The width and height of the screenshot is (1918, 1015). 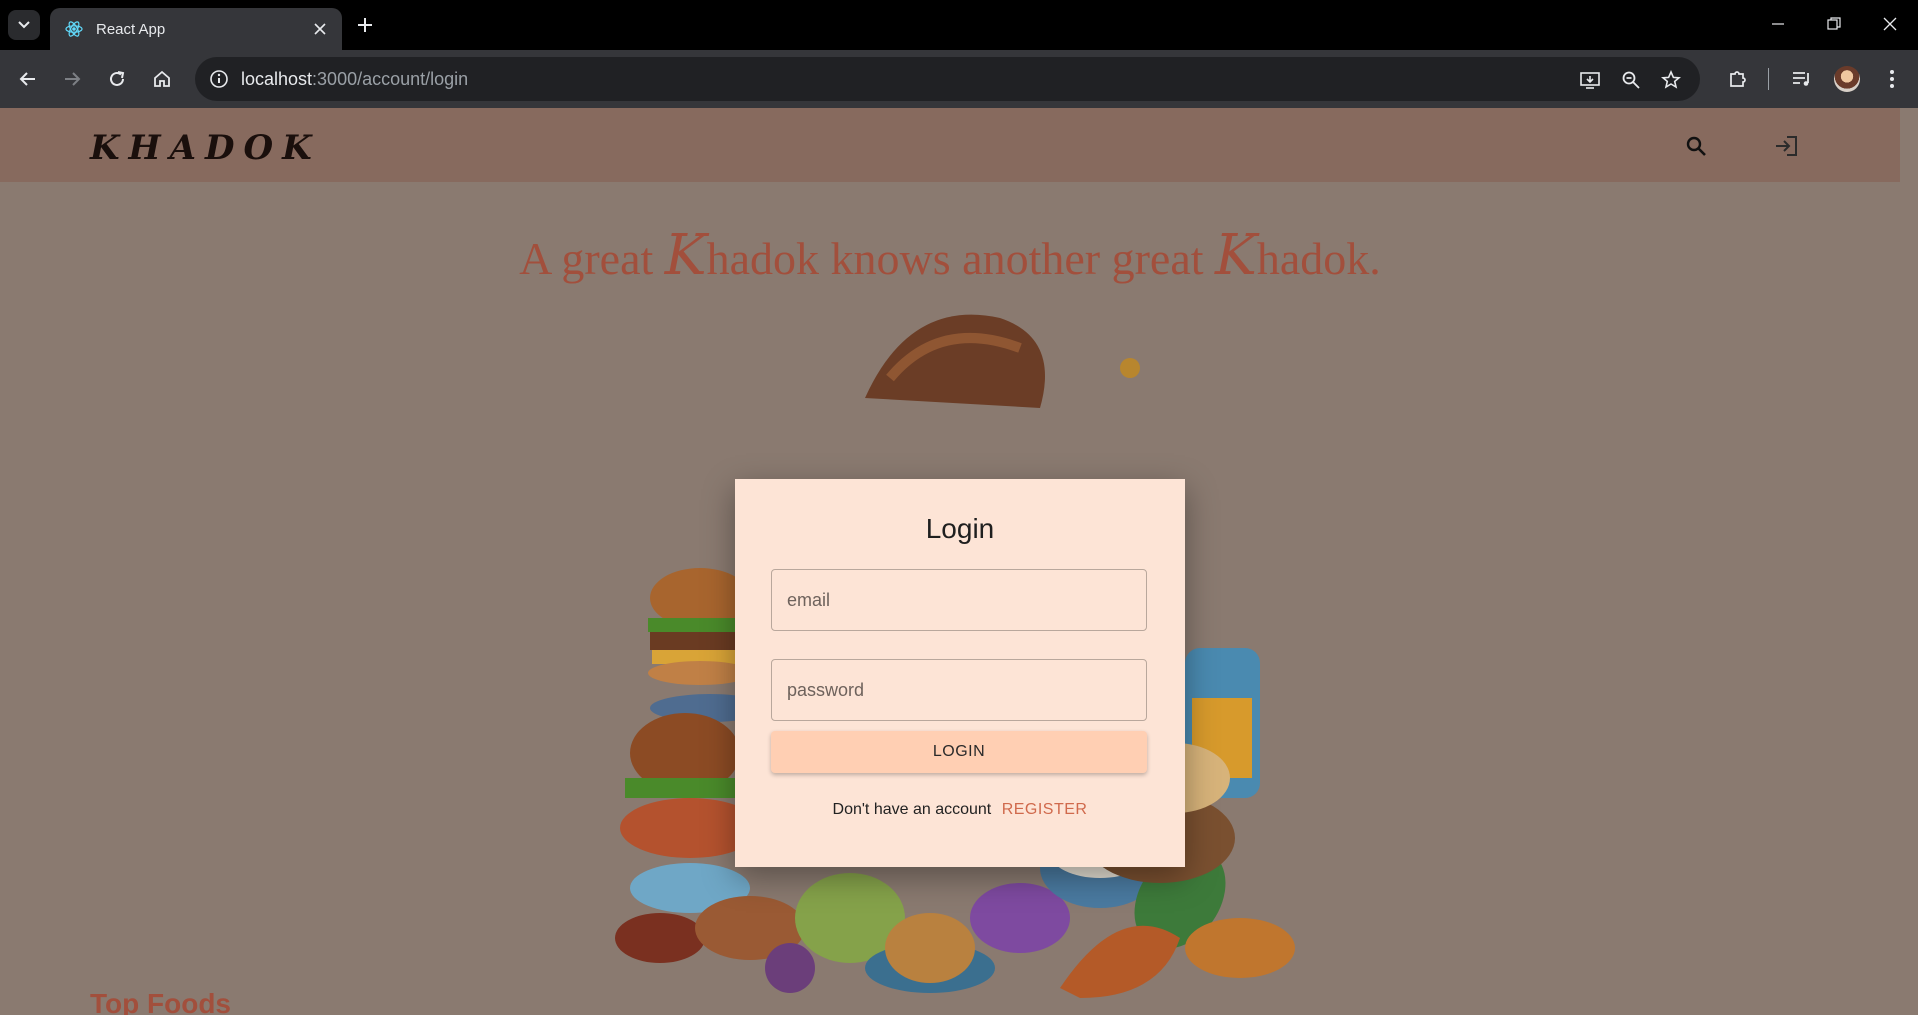 I want to click on search-icon, so click(x=1696, y=146).